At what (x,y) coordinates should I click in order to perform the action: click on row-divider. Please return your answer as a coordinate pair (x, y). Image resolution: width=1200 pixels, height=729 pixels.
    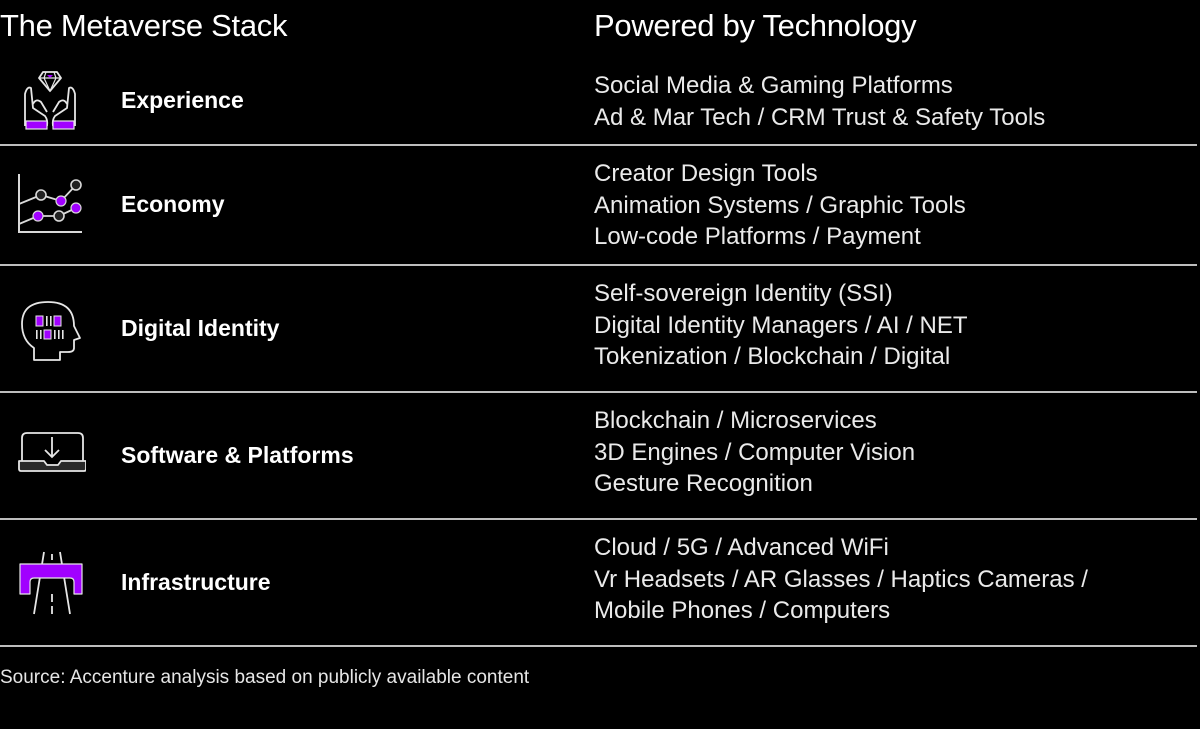
    Looking at the image, I should click on (598, 646).